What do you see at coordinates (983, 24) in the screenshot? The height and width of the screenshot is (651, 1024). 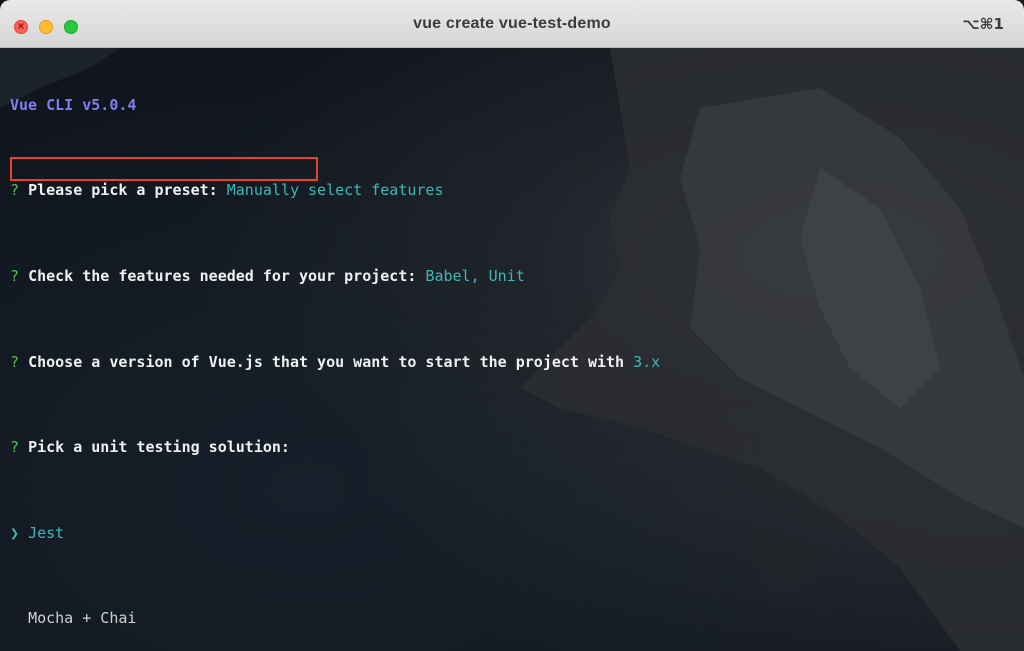 I see `window-shortcut-label: ⌥⌘1` at bounding box center [983, 24].